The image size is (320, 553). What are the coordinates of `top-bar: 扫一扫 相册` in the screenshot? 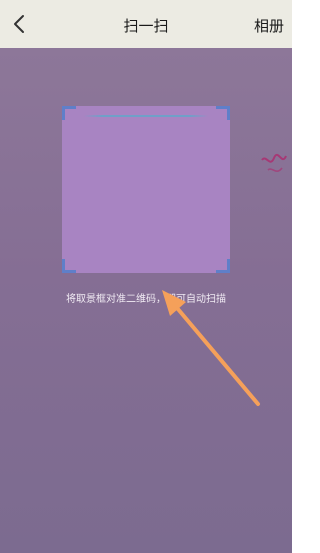 It's located at (146, 24).